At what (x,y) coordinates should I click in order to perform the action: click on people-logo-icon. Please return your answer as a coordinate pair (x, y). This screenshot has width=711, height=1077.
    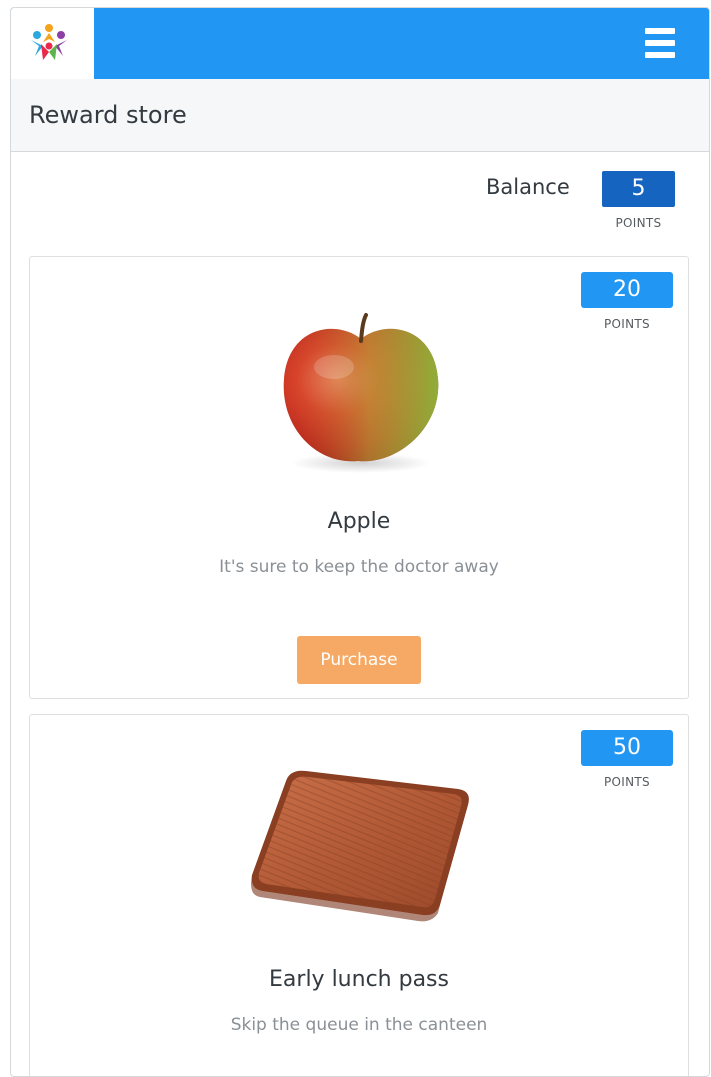
    Looking at the image, I should click on (49, 42).